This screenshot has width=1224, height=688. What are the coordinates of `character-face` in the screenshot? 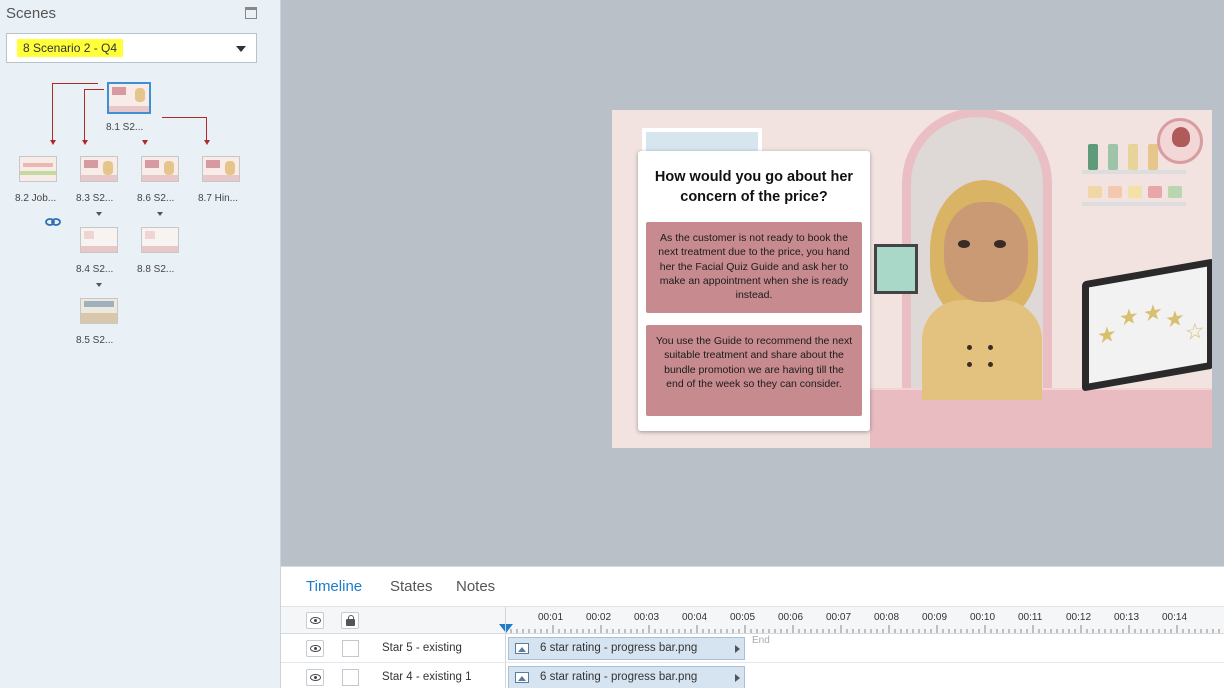 It's located at (986, 252).